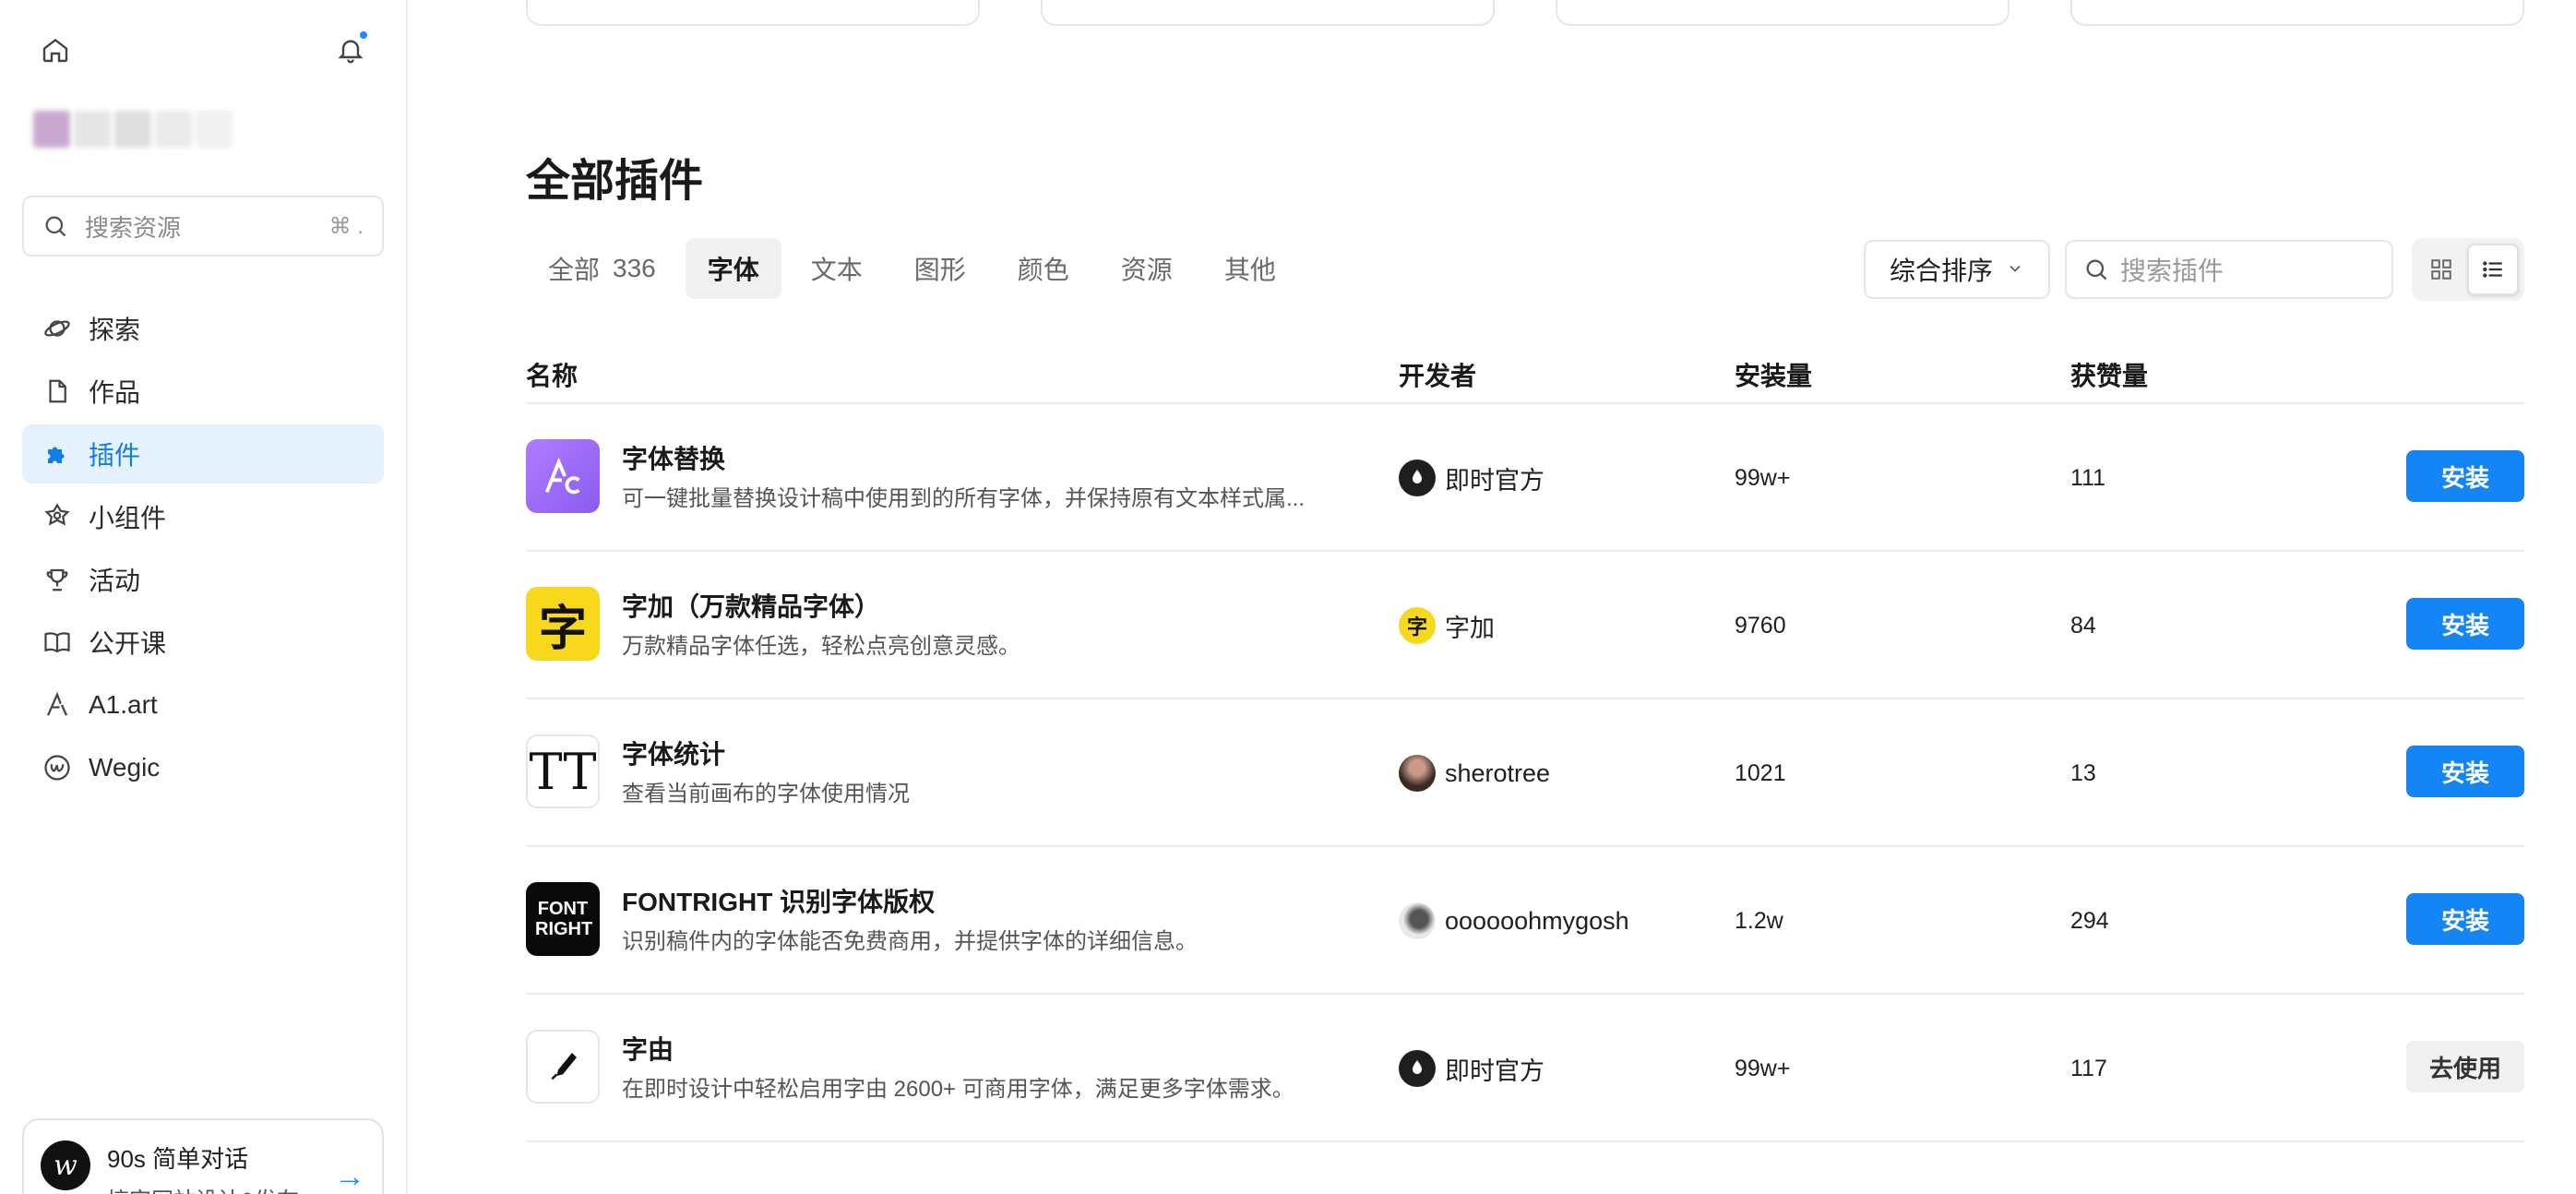 The height and width of the screenshot is (1194, 2576). What do you see at coordinates (1438, 376) in the screenshot?
I see `column-developer: 开发者` at bounding box center [1438, 376].